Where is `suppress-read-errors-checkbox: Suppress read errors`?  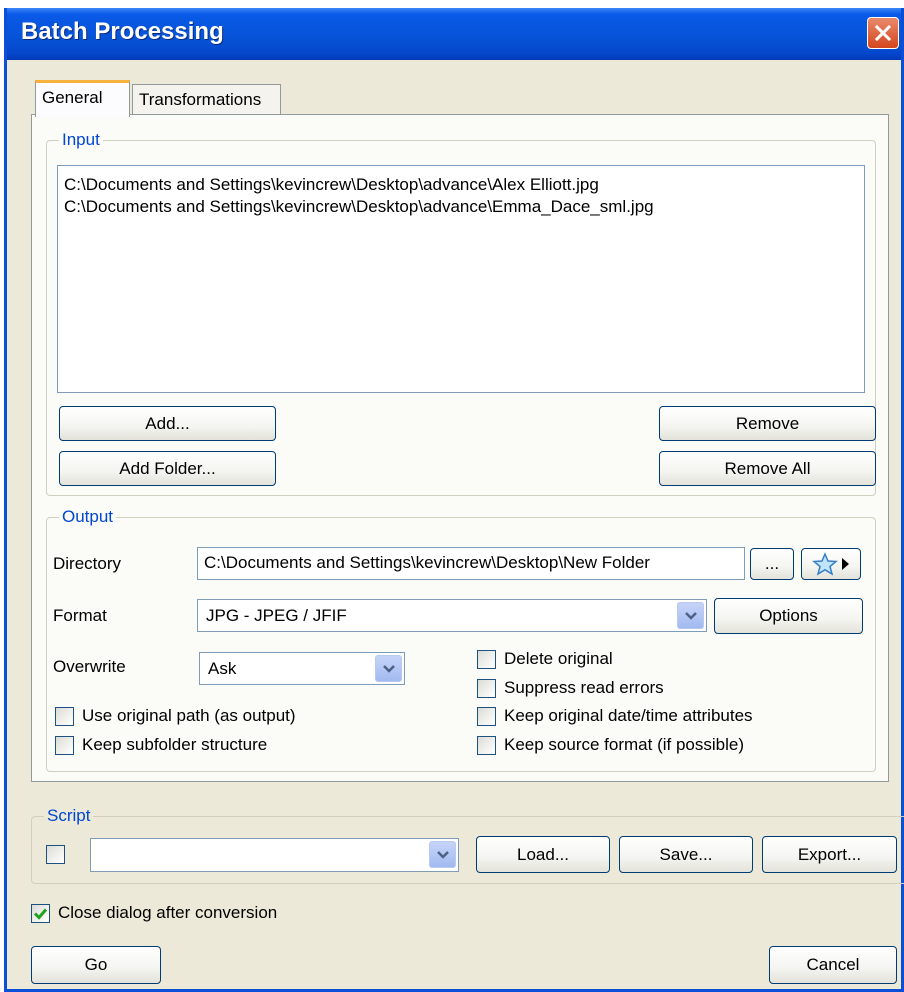
suppress-read-errors-checkbox: Suppress read errors is located at coordinates (570, 688).